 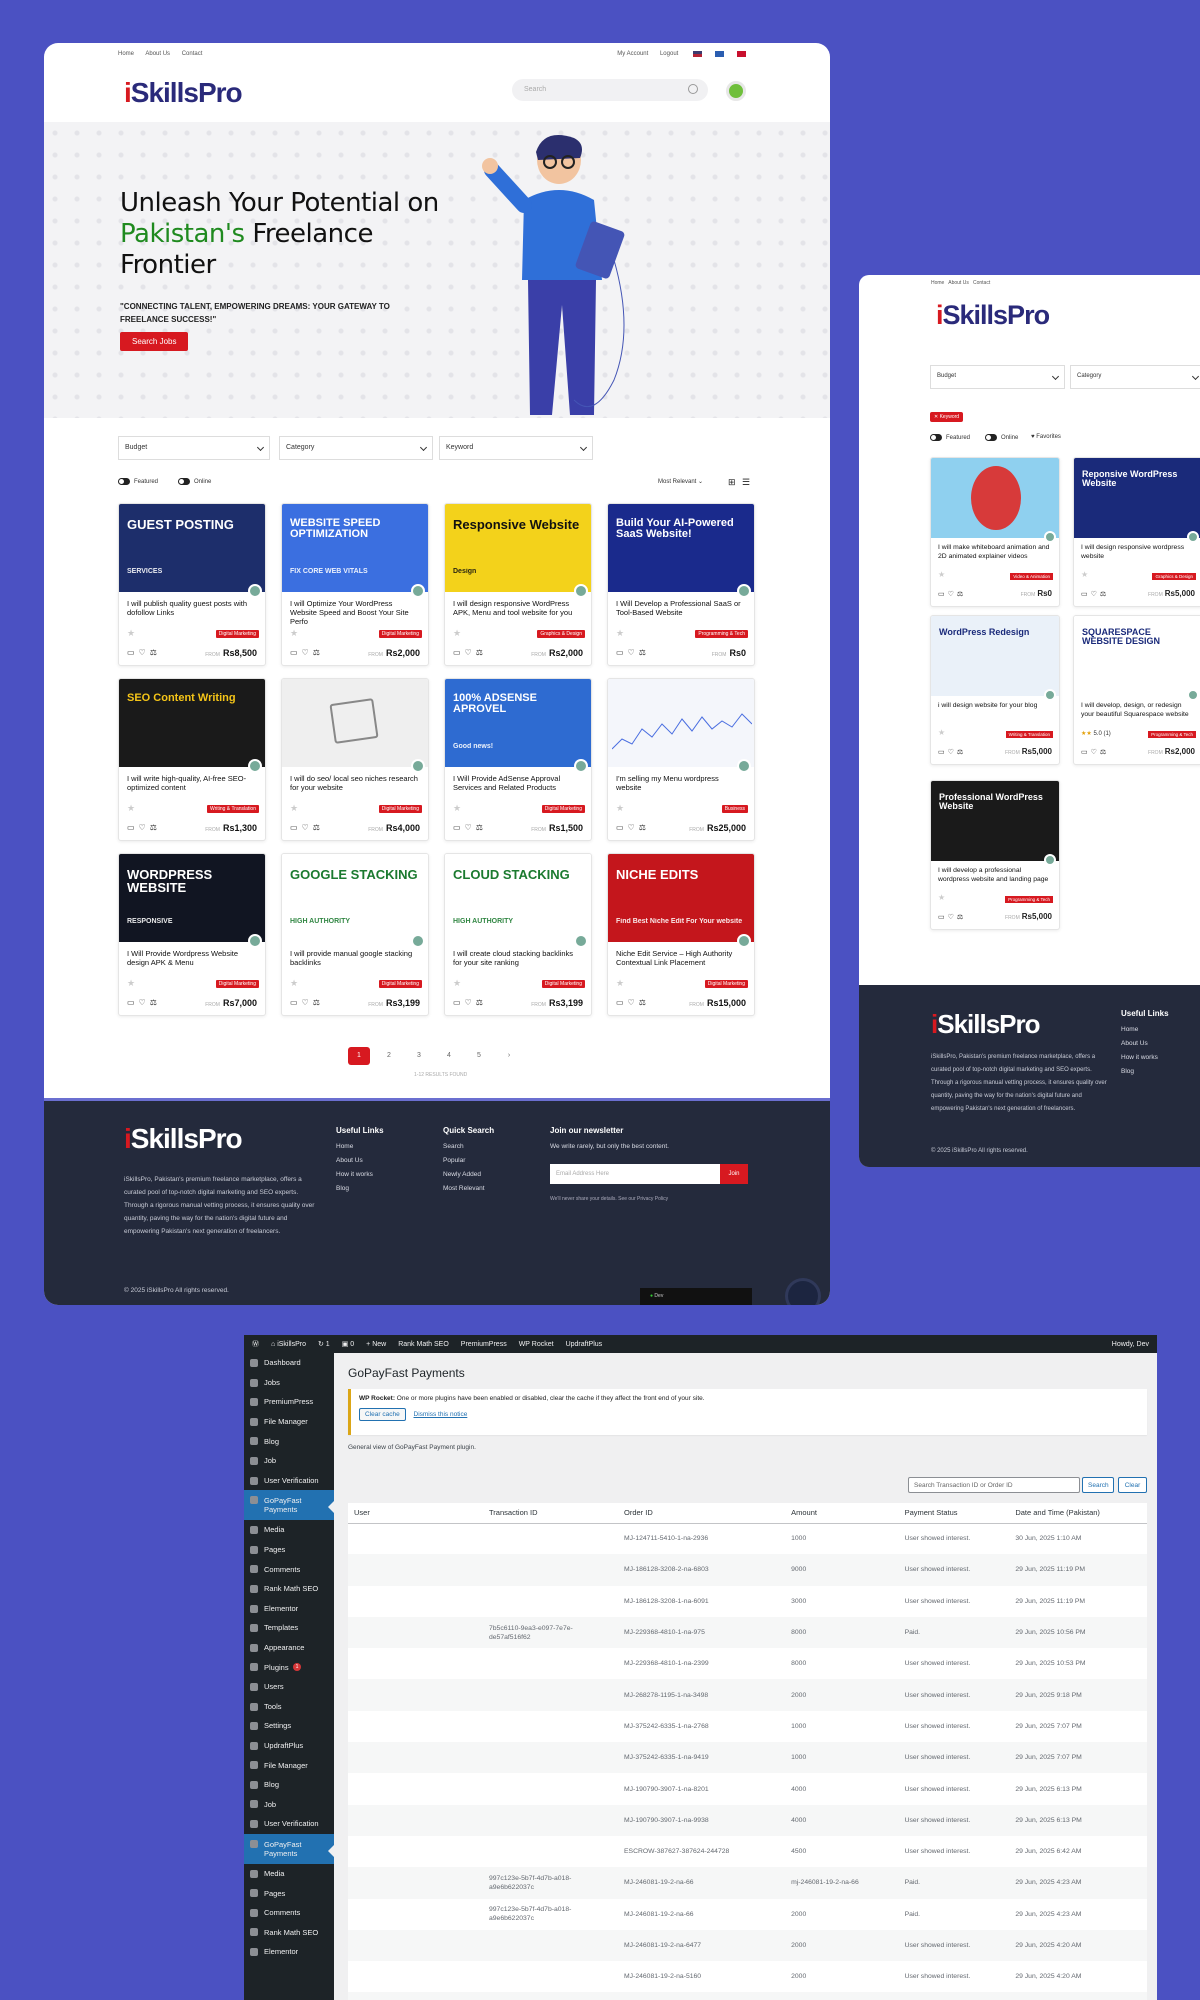 I want to click on card-thumbnail: SEO Content Writing, so click(x=192, y=726).